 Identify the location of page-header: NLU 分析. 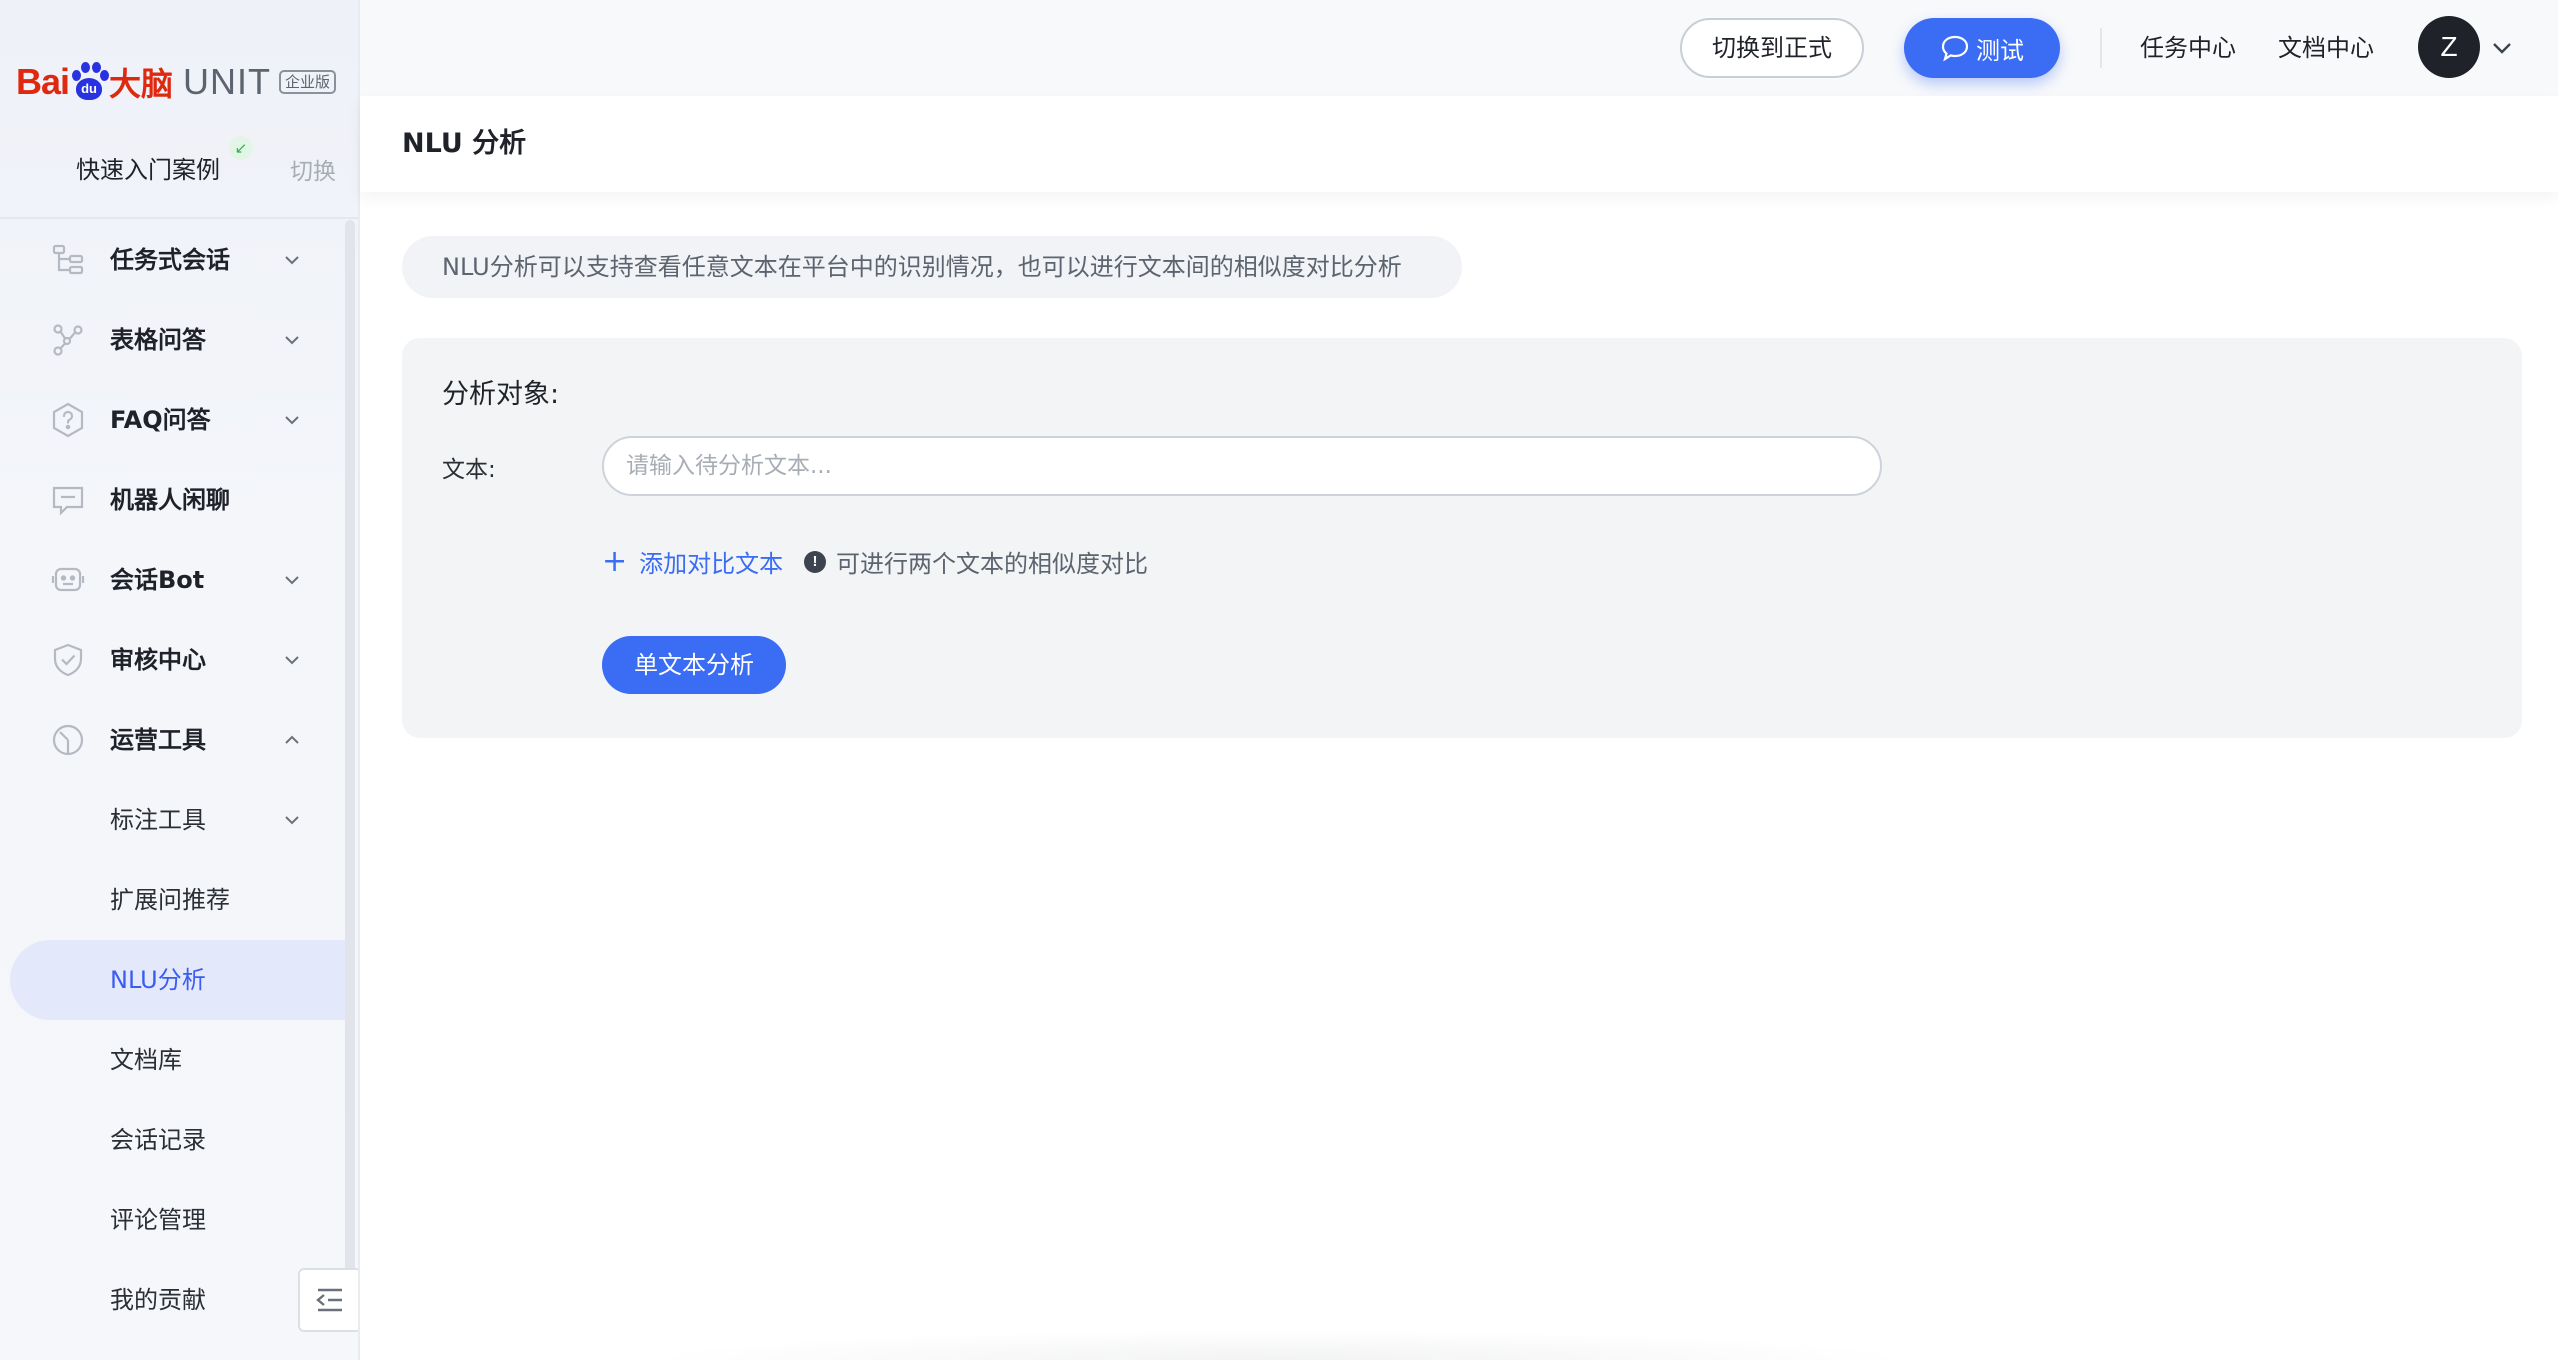
(1459, 144).